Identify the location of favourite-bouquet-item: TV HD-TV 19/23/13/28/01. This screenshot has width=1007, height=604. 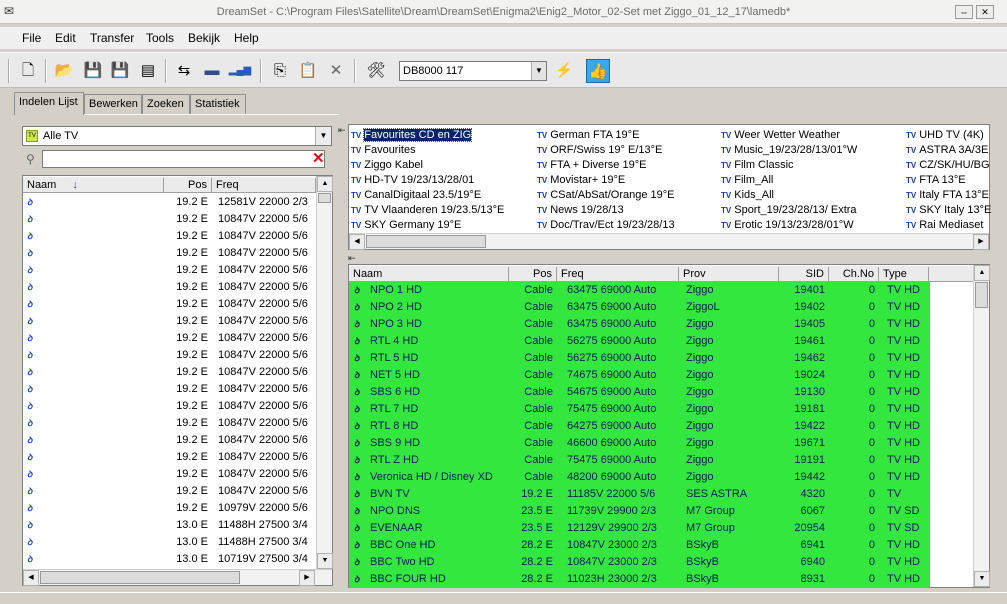
(412, 180).